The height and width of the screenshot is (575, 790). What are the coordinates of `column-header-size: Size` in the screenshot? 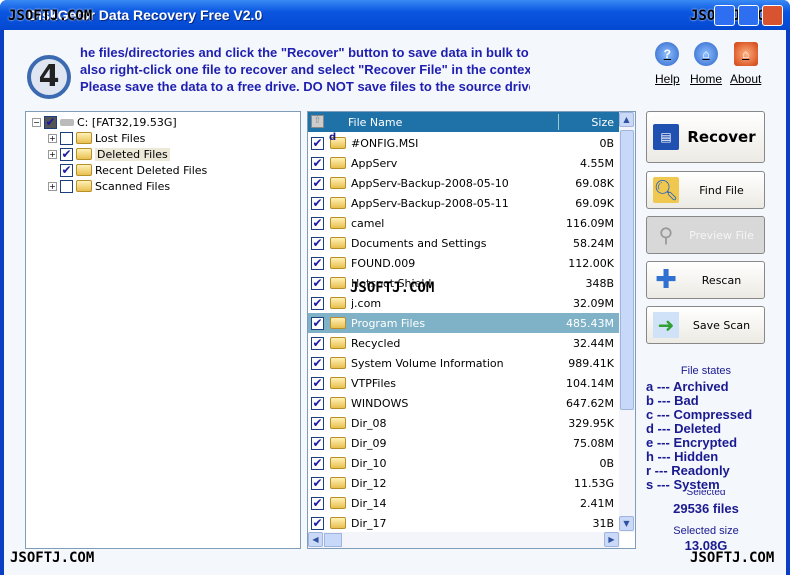 It's located at (602, 122).